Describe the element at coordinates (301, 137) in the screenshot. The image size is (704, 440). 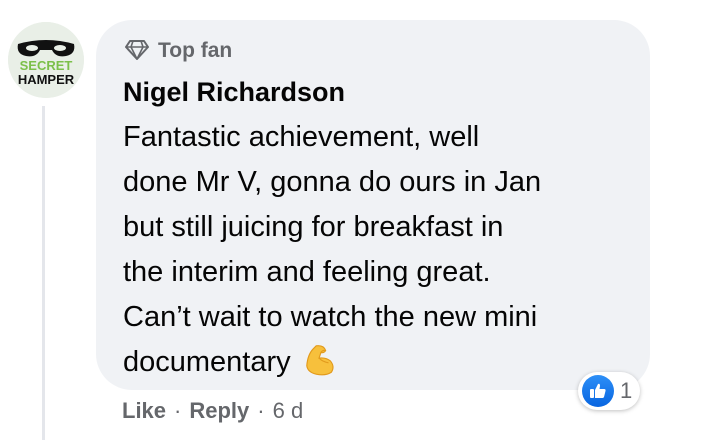
I see `comment-line: Fantastic achievement, well` at that location.